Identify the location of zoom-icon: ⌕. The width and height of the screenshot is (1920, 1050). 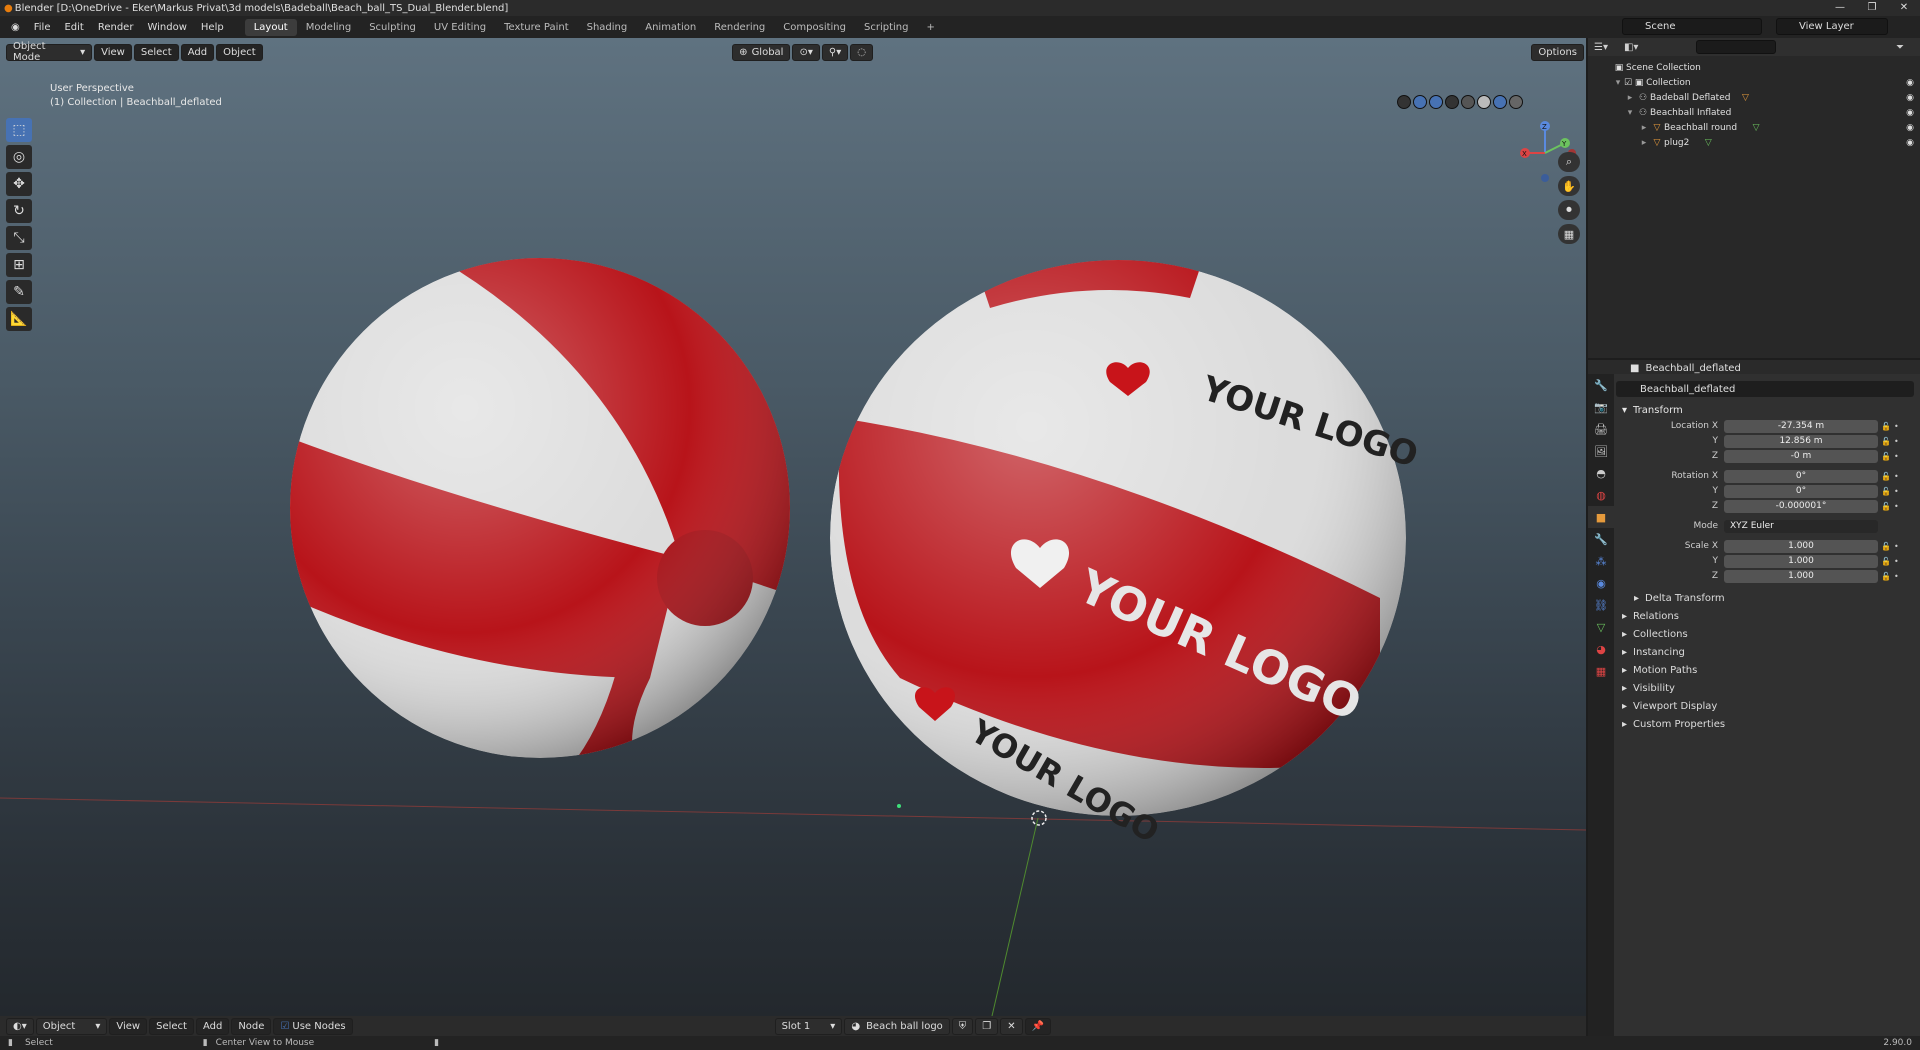
(1569, 162).